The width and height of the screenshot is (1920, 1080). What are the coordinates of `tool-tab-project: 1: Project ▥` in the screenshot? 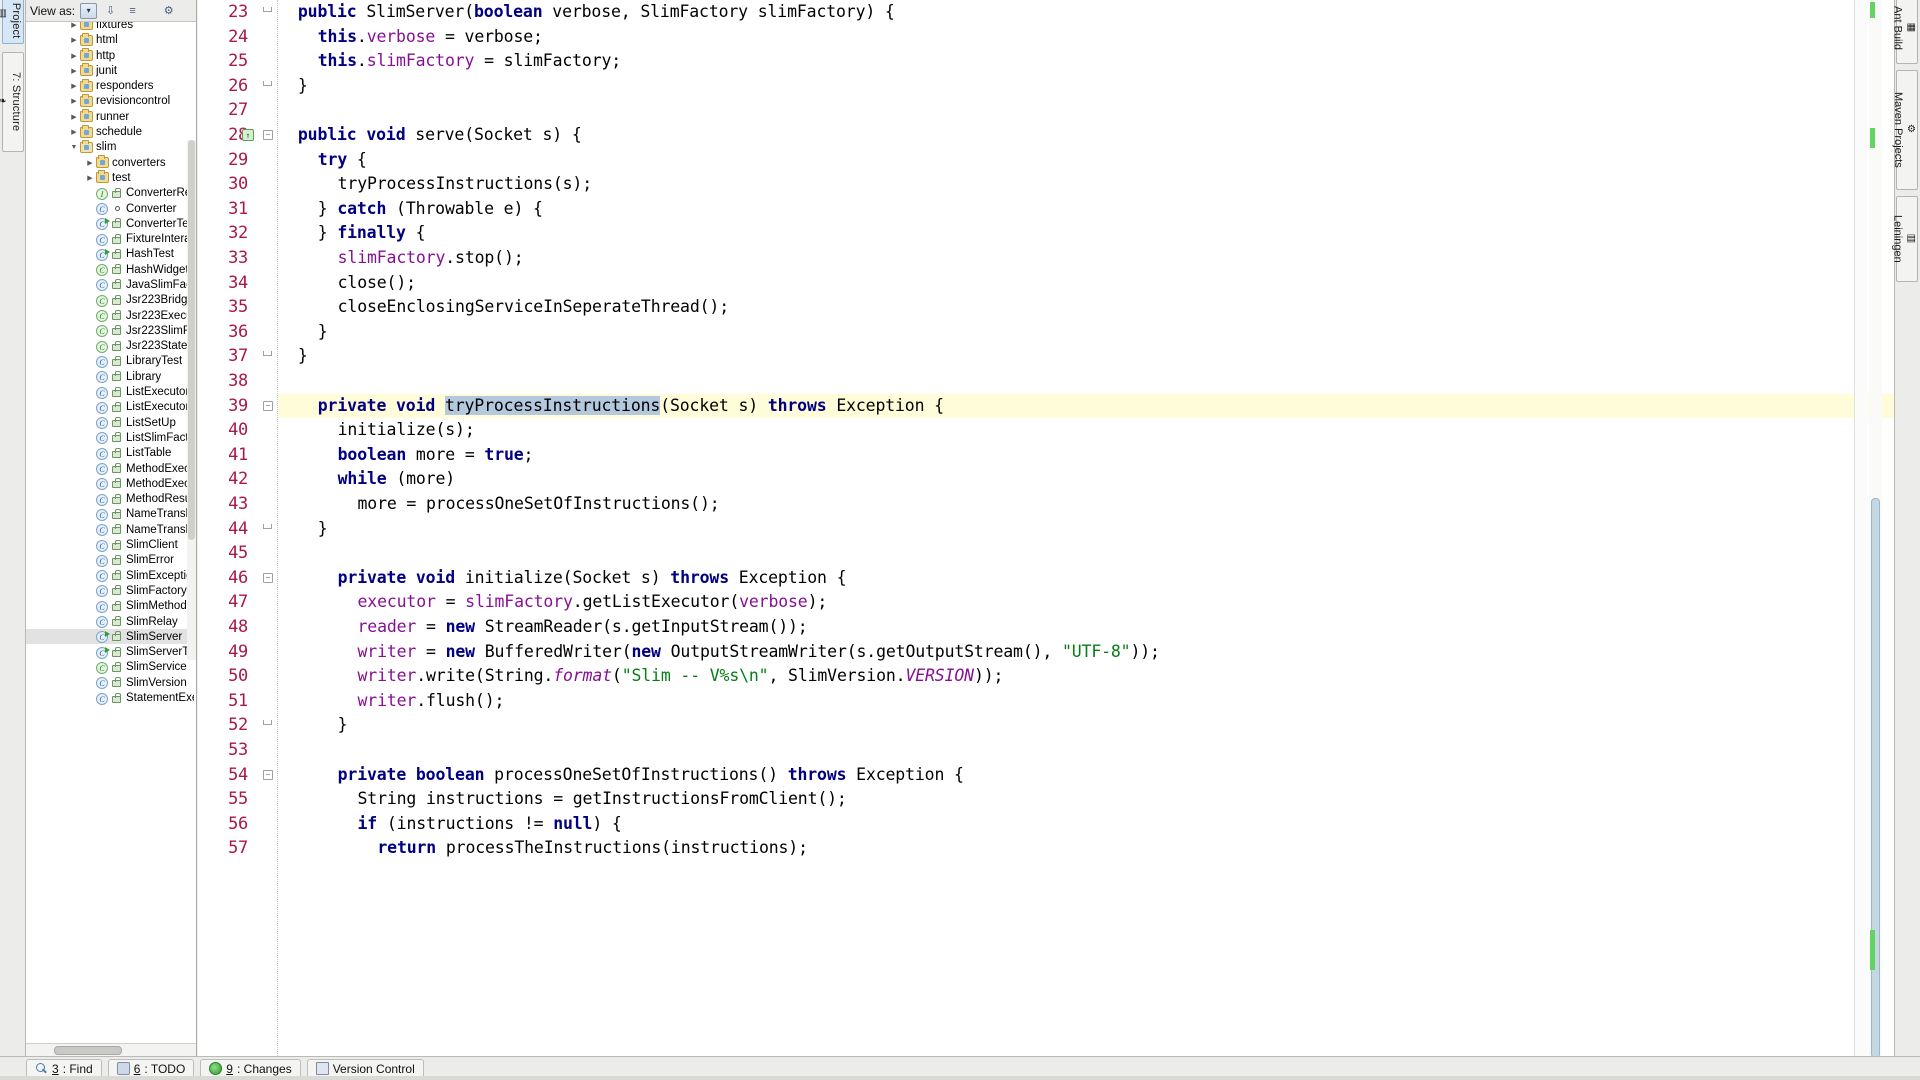 It's located at (12, 22).